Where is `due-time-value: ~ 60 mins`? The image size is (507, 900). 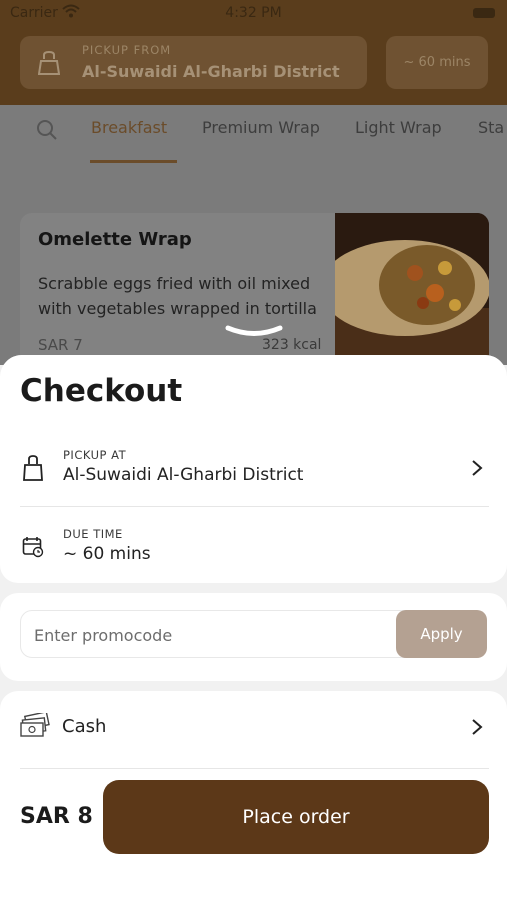 due-time-value: ~ 60 mins is located at coordinates (107, 554).